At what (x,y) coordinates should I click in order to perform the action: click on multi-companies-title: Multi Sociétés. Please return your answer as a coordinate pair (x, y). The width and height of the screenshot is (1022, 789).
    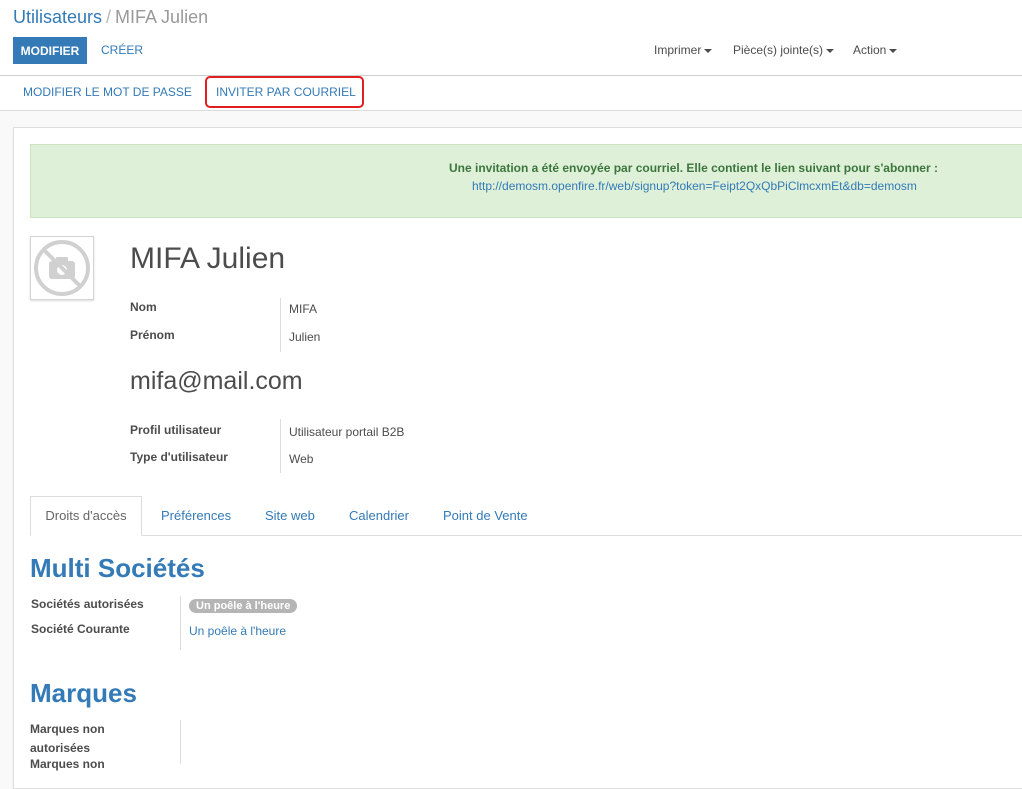
    Looking at the image, I should click on (117, 568).